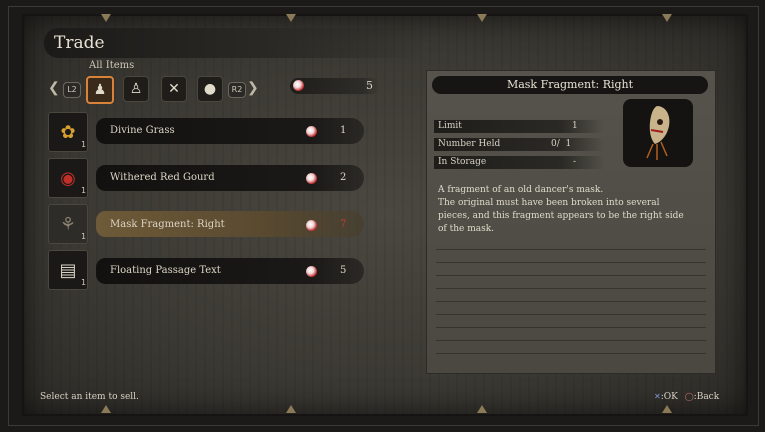  Describe the element at coordinates (343, 130) in the screenshot. I see `item-price: 1` at that location.